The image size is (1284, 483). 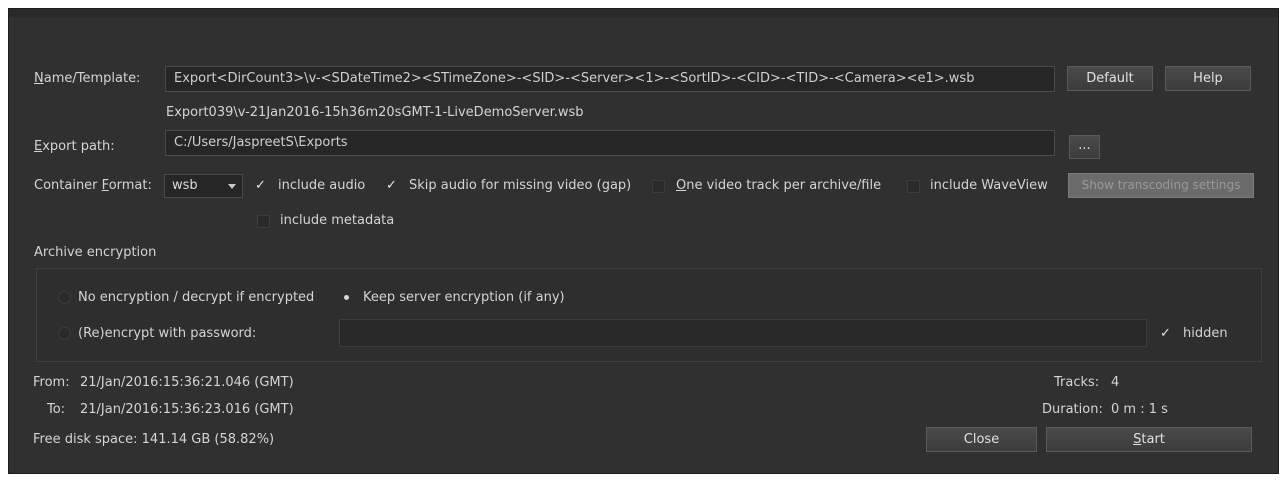 I want to click on tracks-label: Tracks:, so click(x=1077, y=382).